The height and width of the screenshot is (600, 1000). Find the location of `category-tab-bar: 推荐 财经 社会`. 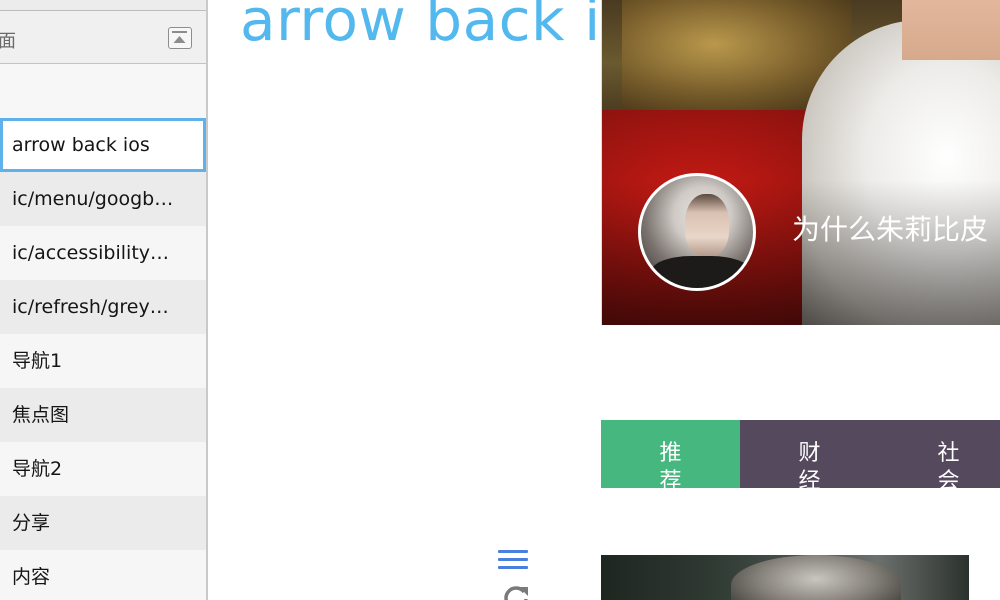

category-tab-bar: 推荐 财经 社会 is located at coordinates (800, 454).